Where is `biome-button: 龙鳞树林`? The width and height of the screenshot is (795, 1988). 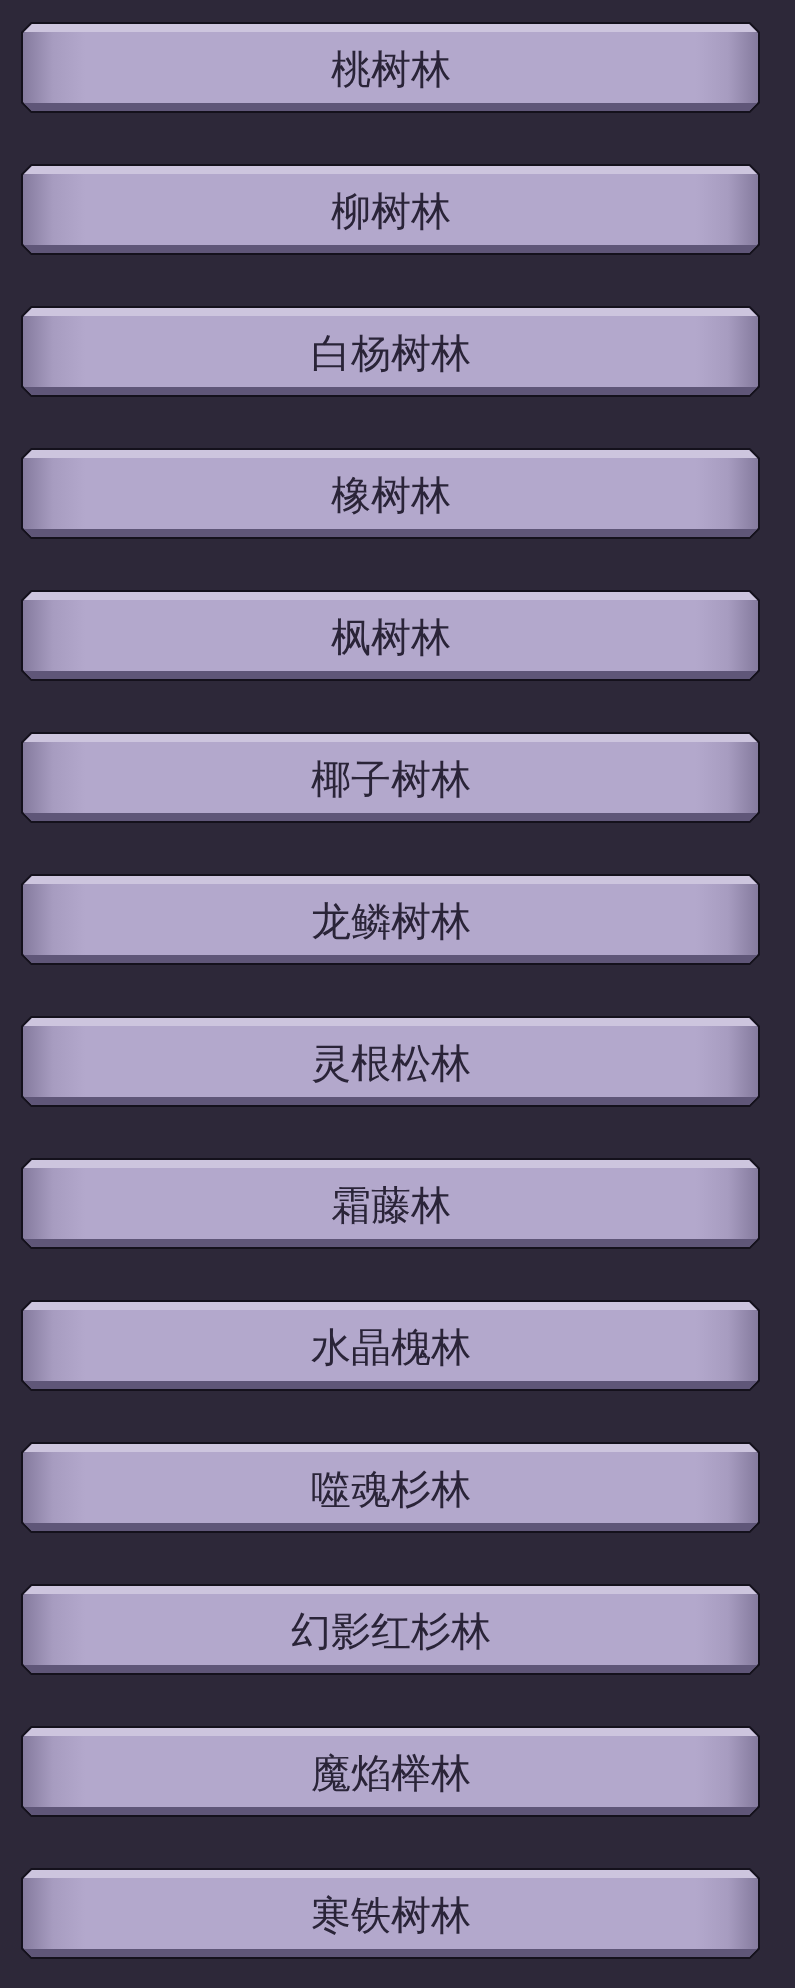 biome-button: 龙鳞树林 is located at coordinates (390, 919).